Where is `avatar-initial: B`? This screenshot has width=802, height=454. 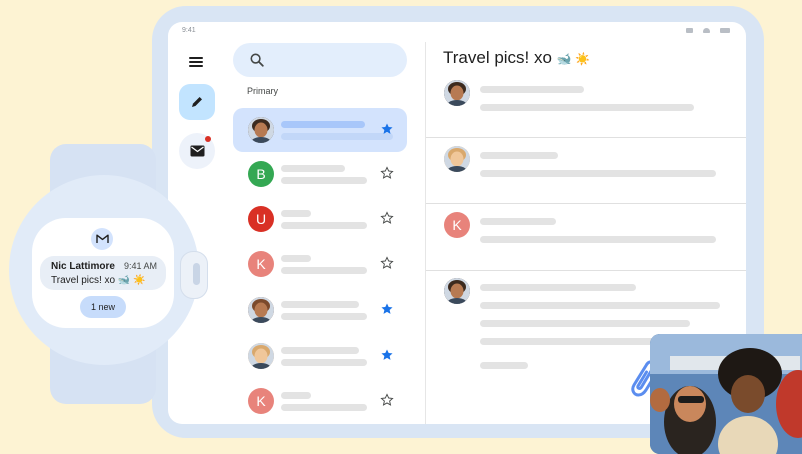 avatar-initial: B is located at coordinates (261, 174).